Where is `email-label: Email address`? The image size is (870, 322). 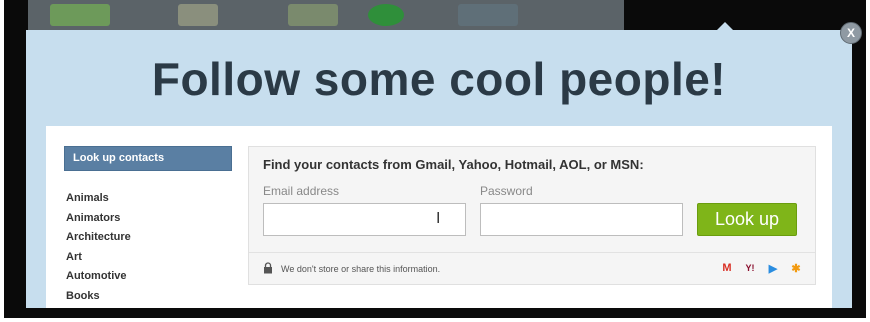
email-label: Email address is located at coordinates (301, 191).